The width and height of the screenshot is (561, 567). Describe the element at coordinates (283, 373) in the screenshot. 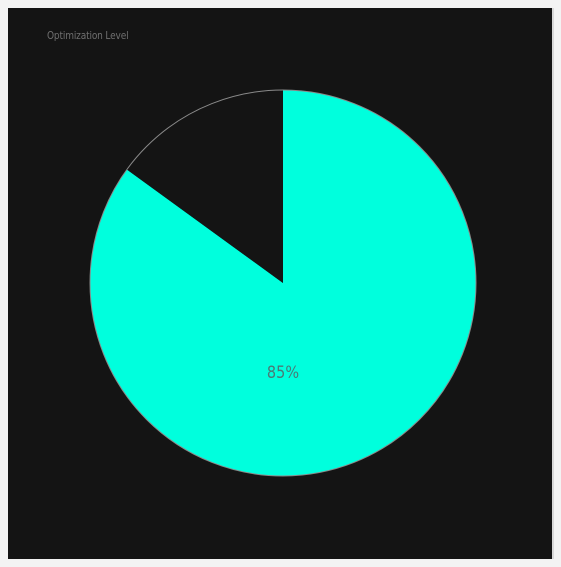

I see `percent-value-label: 85%` at that location.